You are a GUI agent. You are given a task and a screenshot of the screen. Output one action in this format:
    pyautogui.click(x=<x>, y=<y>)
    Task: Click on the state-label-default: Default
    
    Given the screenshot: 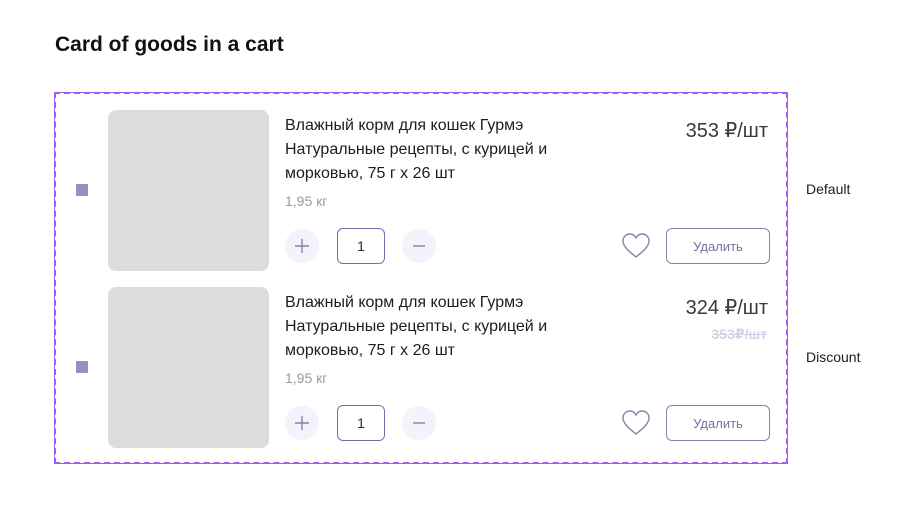 What is the action you would take?
    pyautogui.click(x=828, y=189)
    